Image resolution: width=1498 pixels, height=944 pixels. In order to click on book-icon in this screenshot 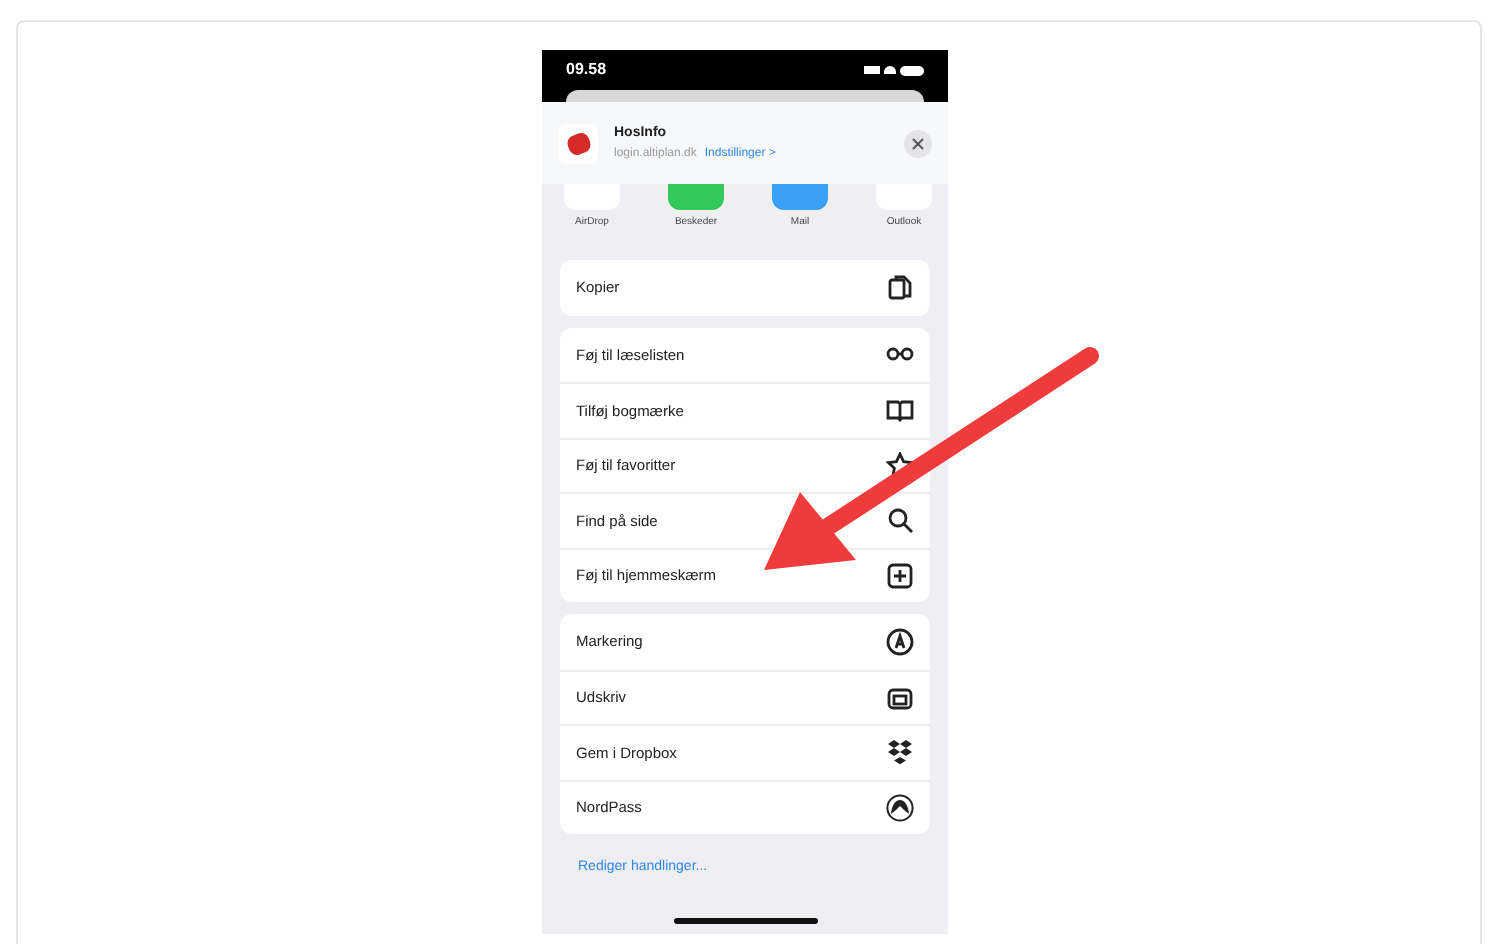, I will do `click(900, 410)`.